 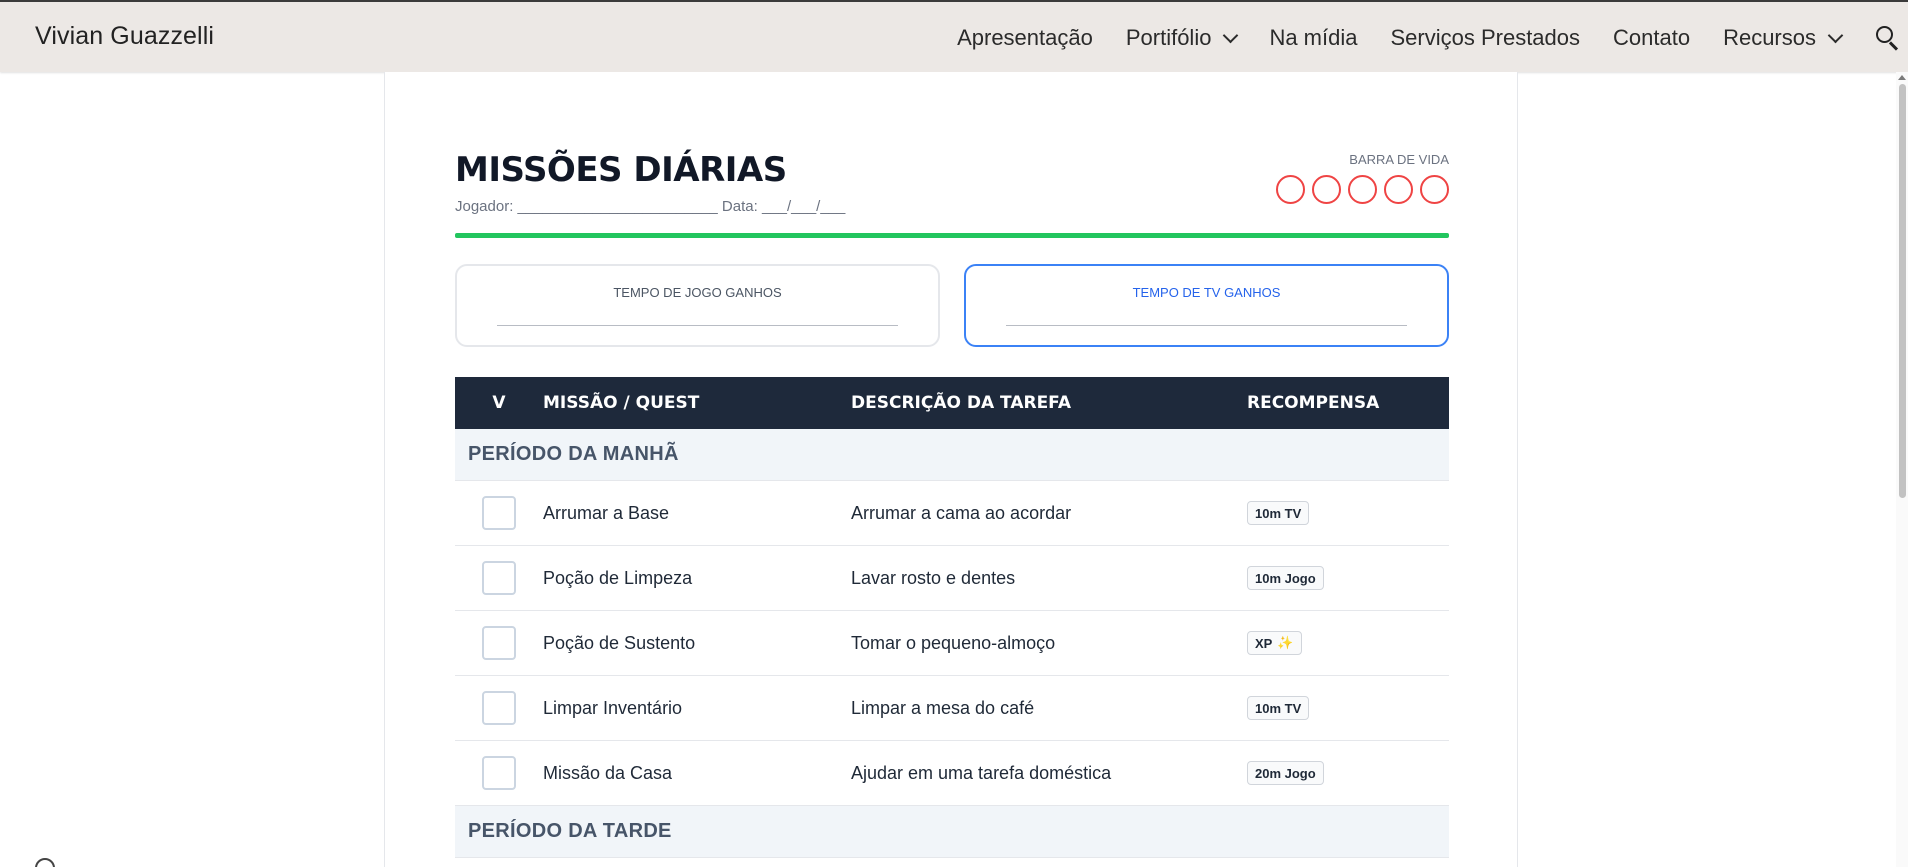 I want to click on nav-label: Recursos, so click(x=1769, y=37).